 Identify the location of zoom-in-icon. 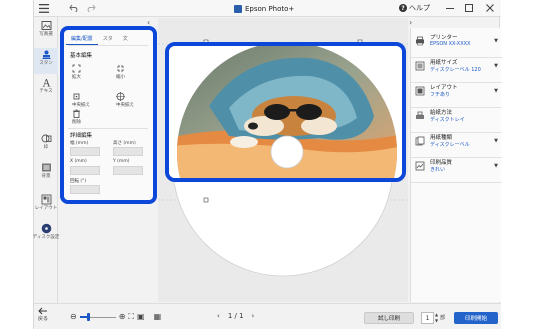
(76, 68).